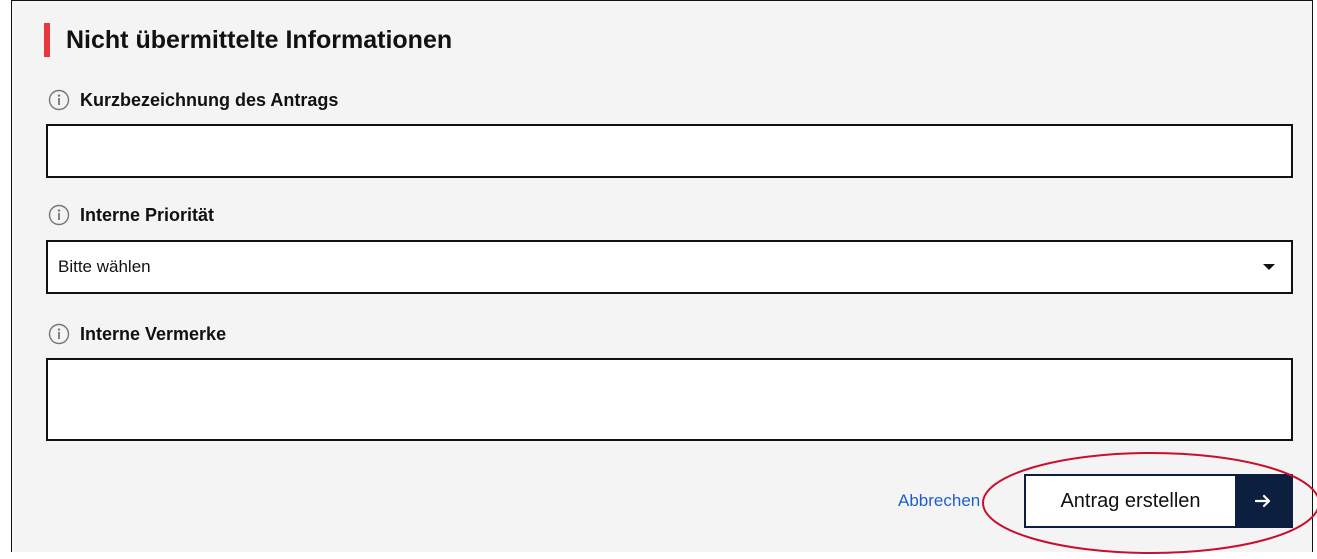  I want to click on priority-label-row: Interne Priorität, so click(131, 215).